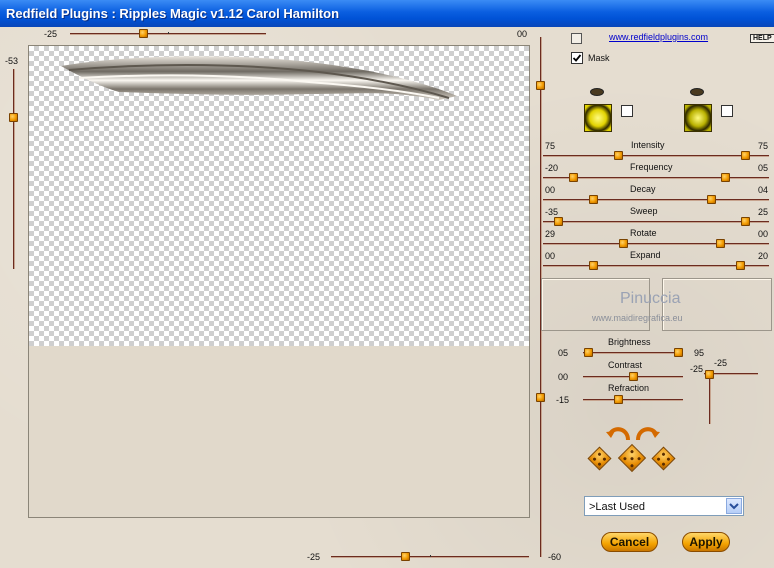 Image resolution: width=774 pixels, height=568 pixels. Describe the element at coordinates (745, 155) in the screenshot. I see `intensity-slider-thumb-right` at that location.